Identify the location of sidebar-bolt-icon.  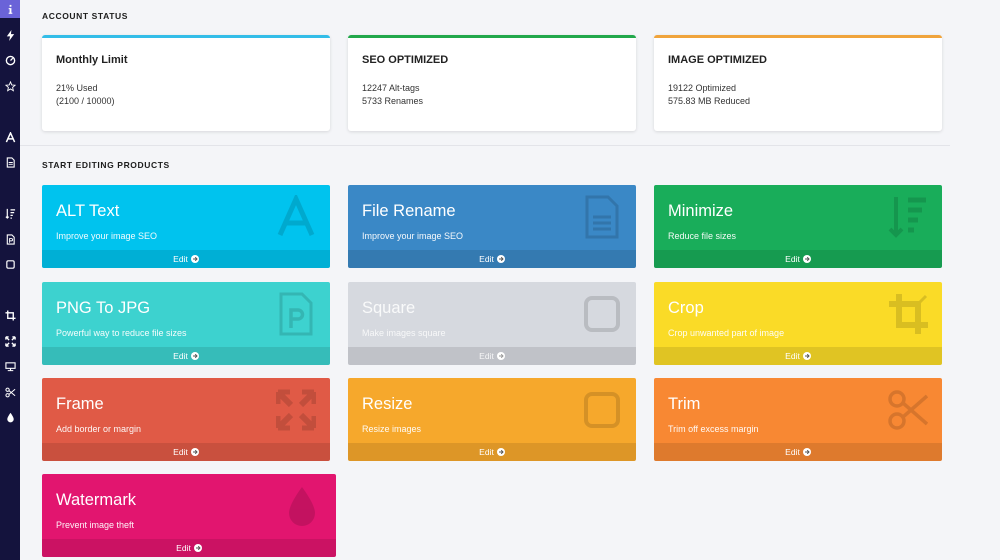
(10, 35).